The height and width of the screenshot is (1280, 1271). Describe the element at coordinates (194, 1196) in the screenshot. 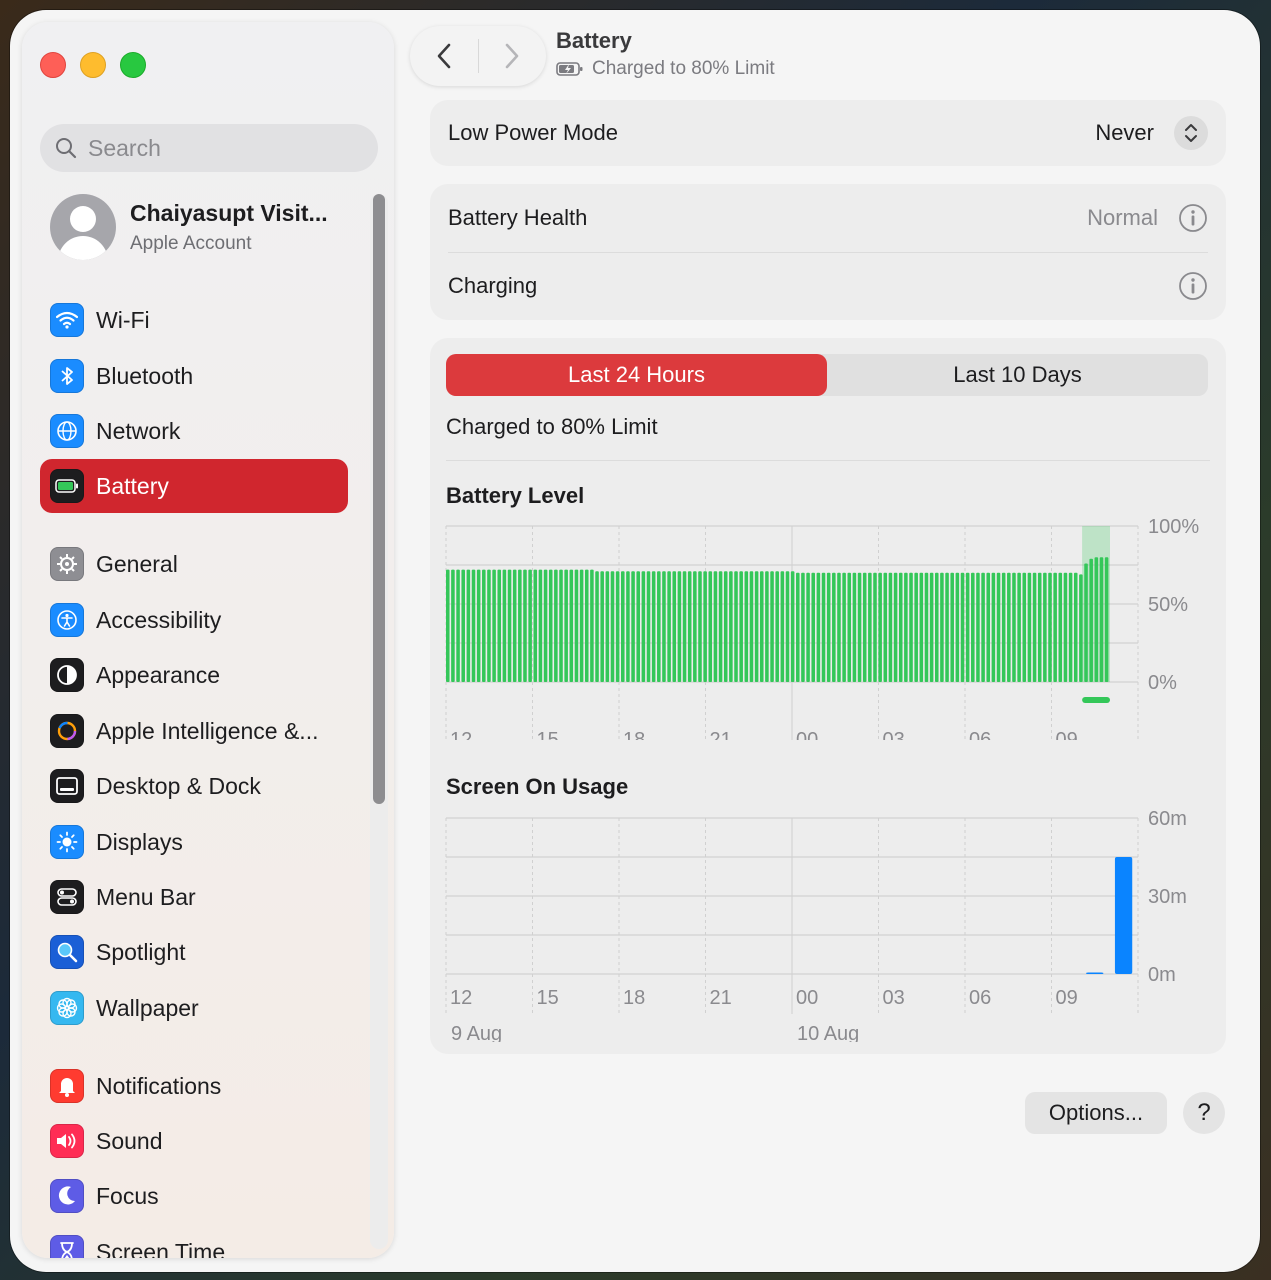

I see `sidebar-item-focus: Focus` at that location.